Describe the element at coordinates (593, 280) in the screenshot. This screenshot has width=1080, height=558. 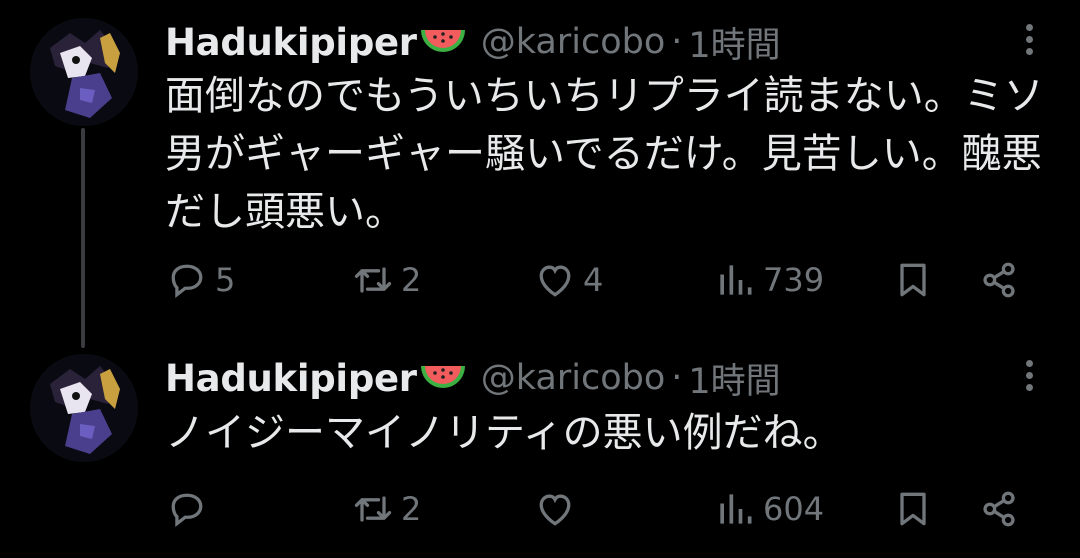
I see `like-count: 4` at that location.